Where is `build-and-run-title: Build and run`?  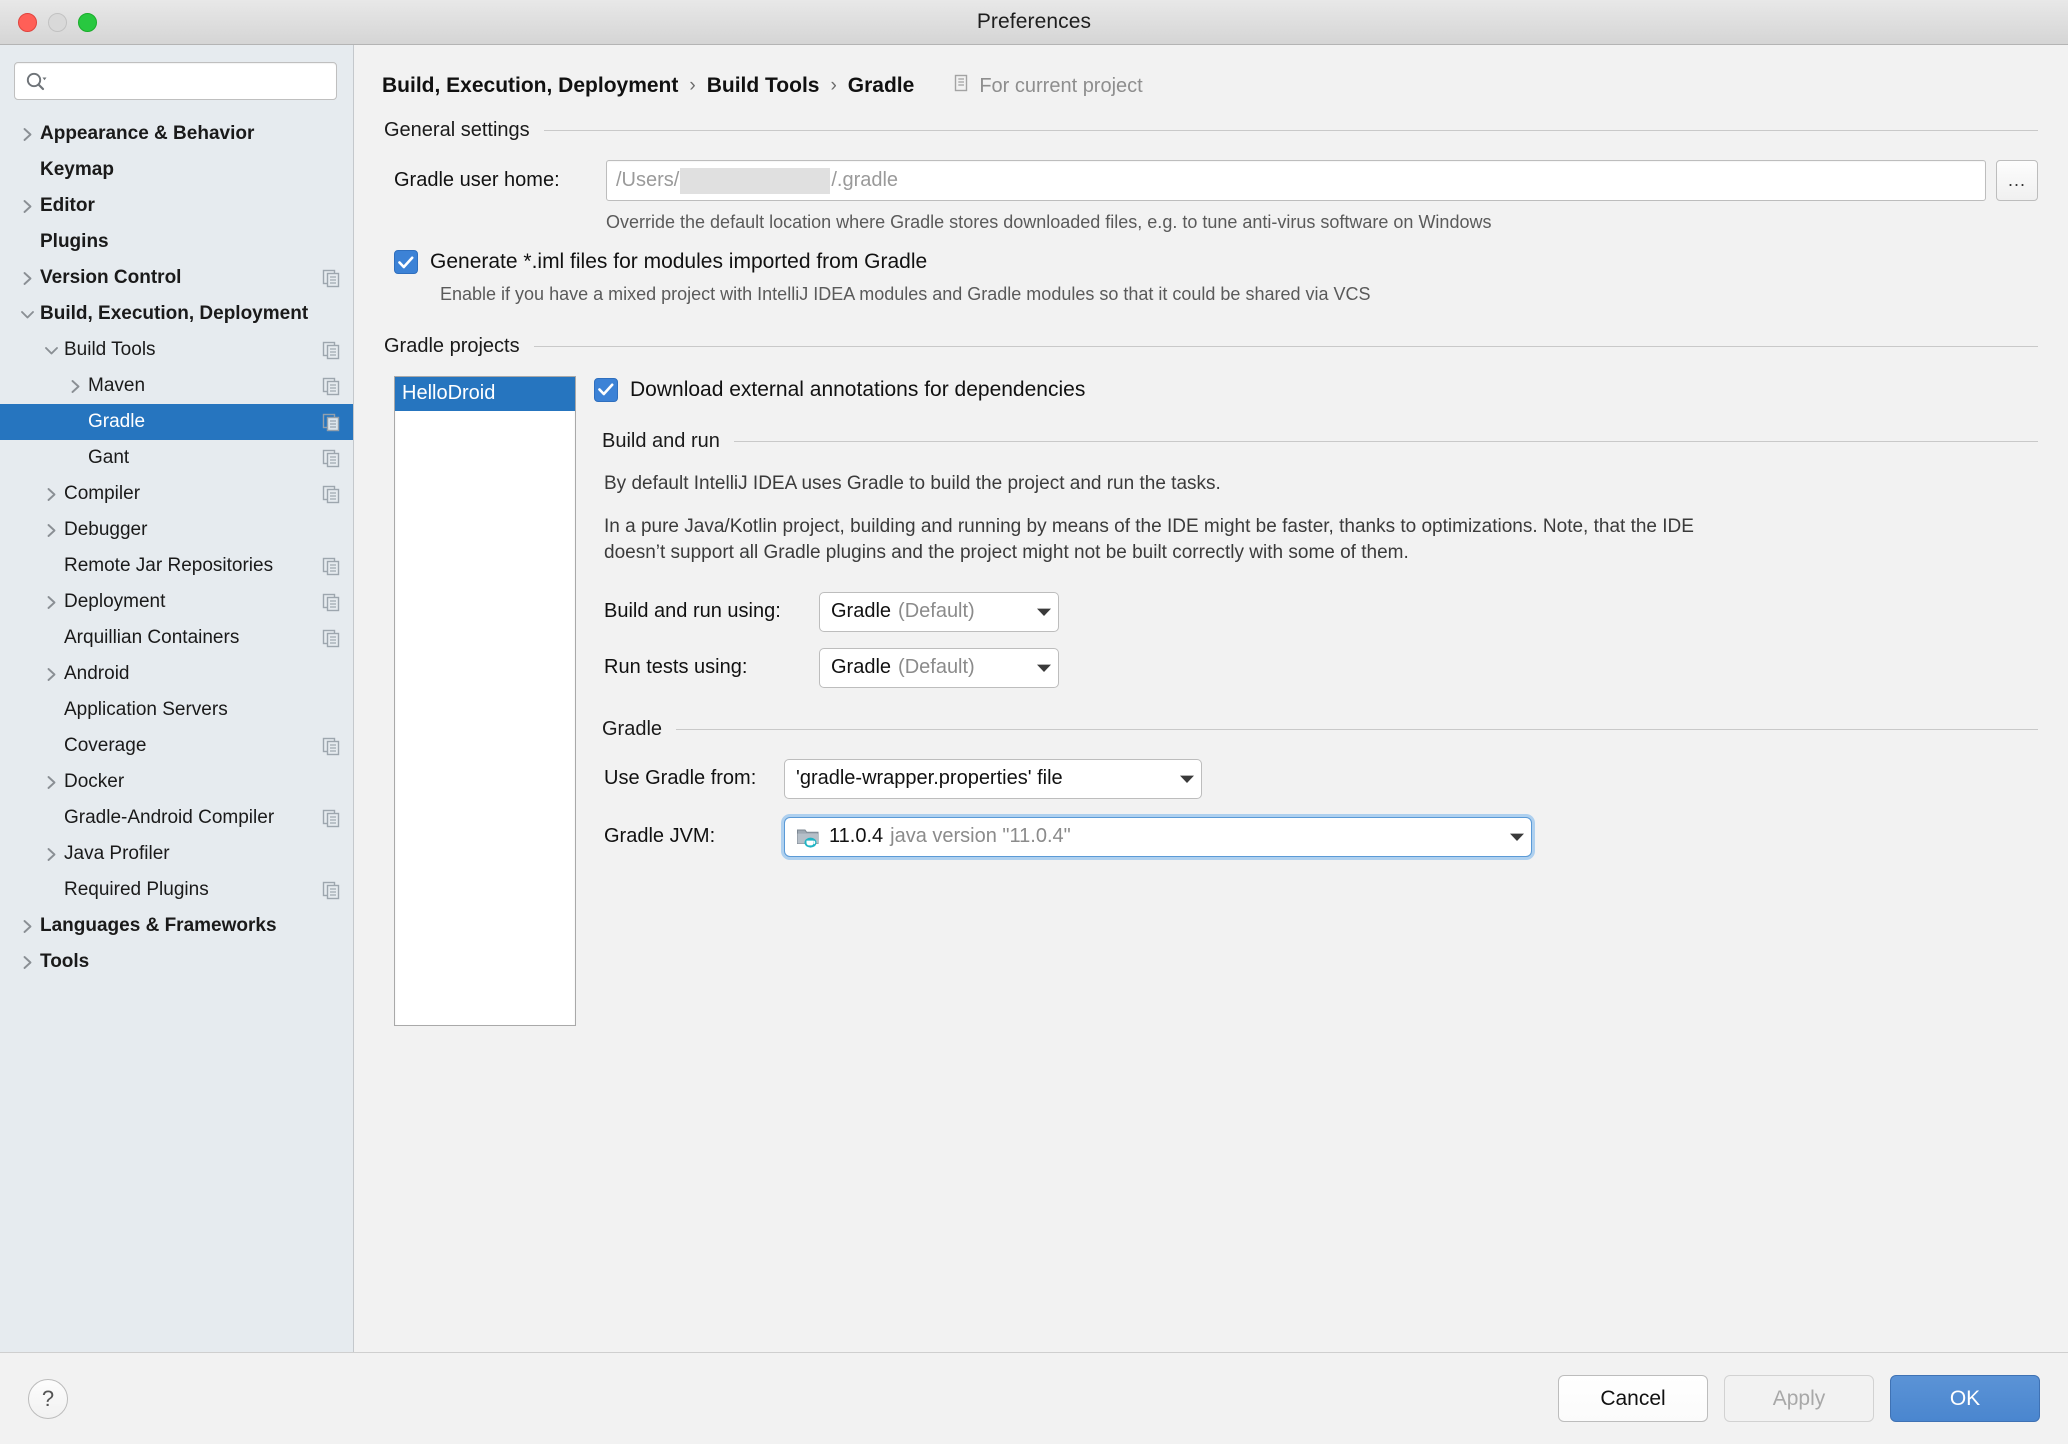 build-and-run-title: Build and run is located at coordinates (661, 440).